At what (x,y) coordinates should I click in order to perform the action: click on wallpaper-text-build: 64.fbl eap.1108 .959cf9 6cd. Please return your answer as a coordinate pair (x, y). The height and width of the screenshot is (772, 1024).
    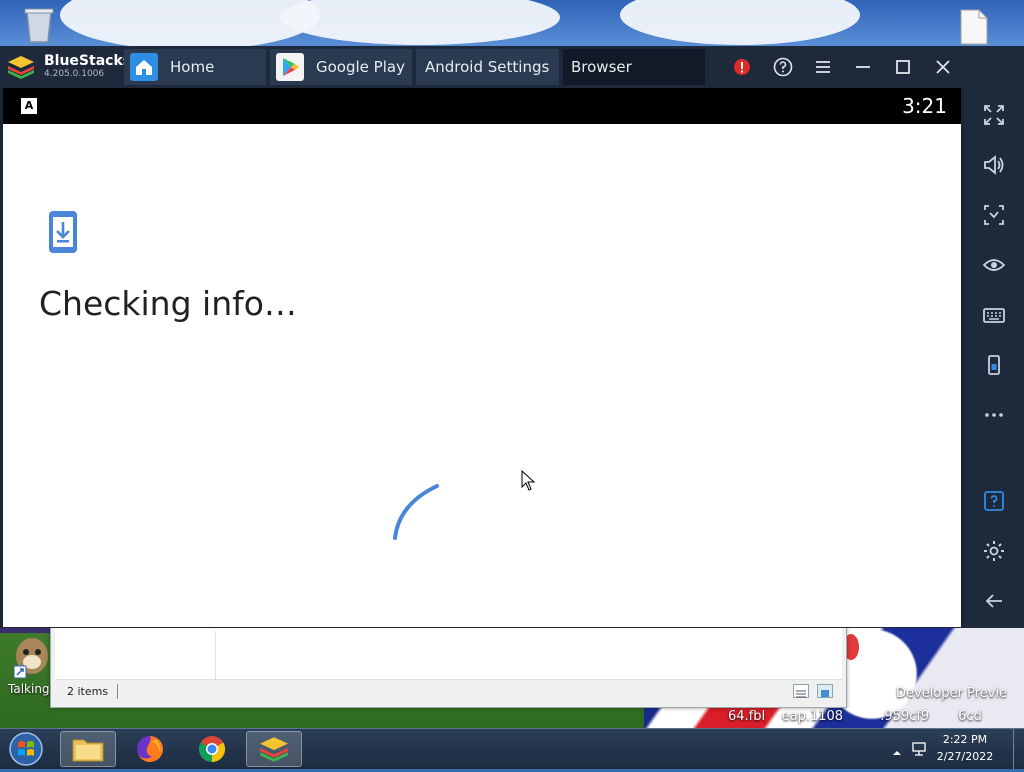
    Looking at the image, I should click on (855, 716).